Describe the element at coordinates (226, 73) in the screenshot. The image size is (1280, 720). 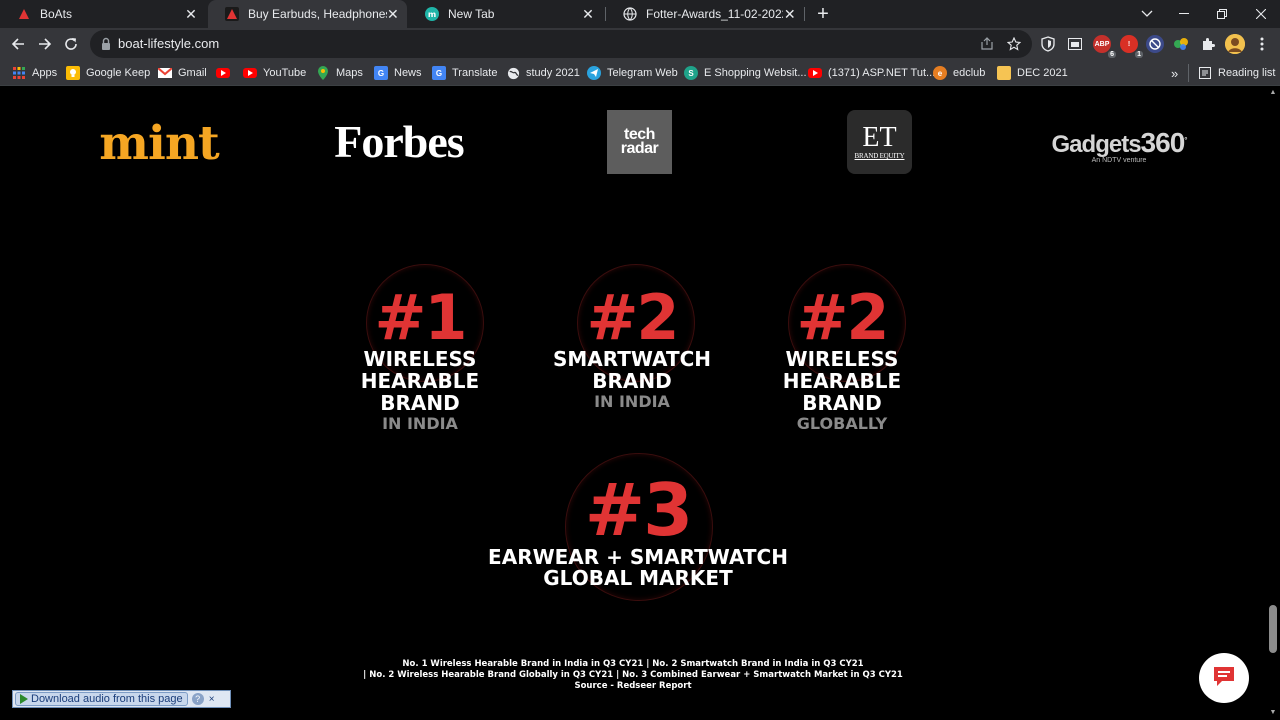
I see `bookmark-youtube-short` at that location.